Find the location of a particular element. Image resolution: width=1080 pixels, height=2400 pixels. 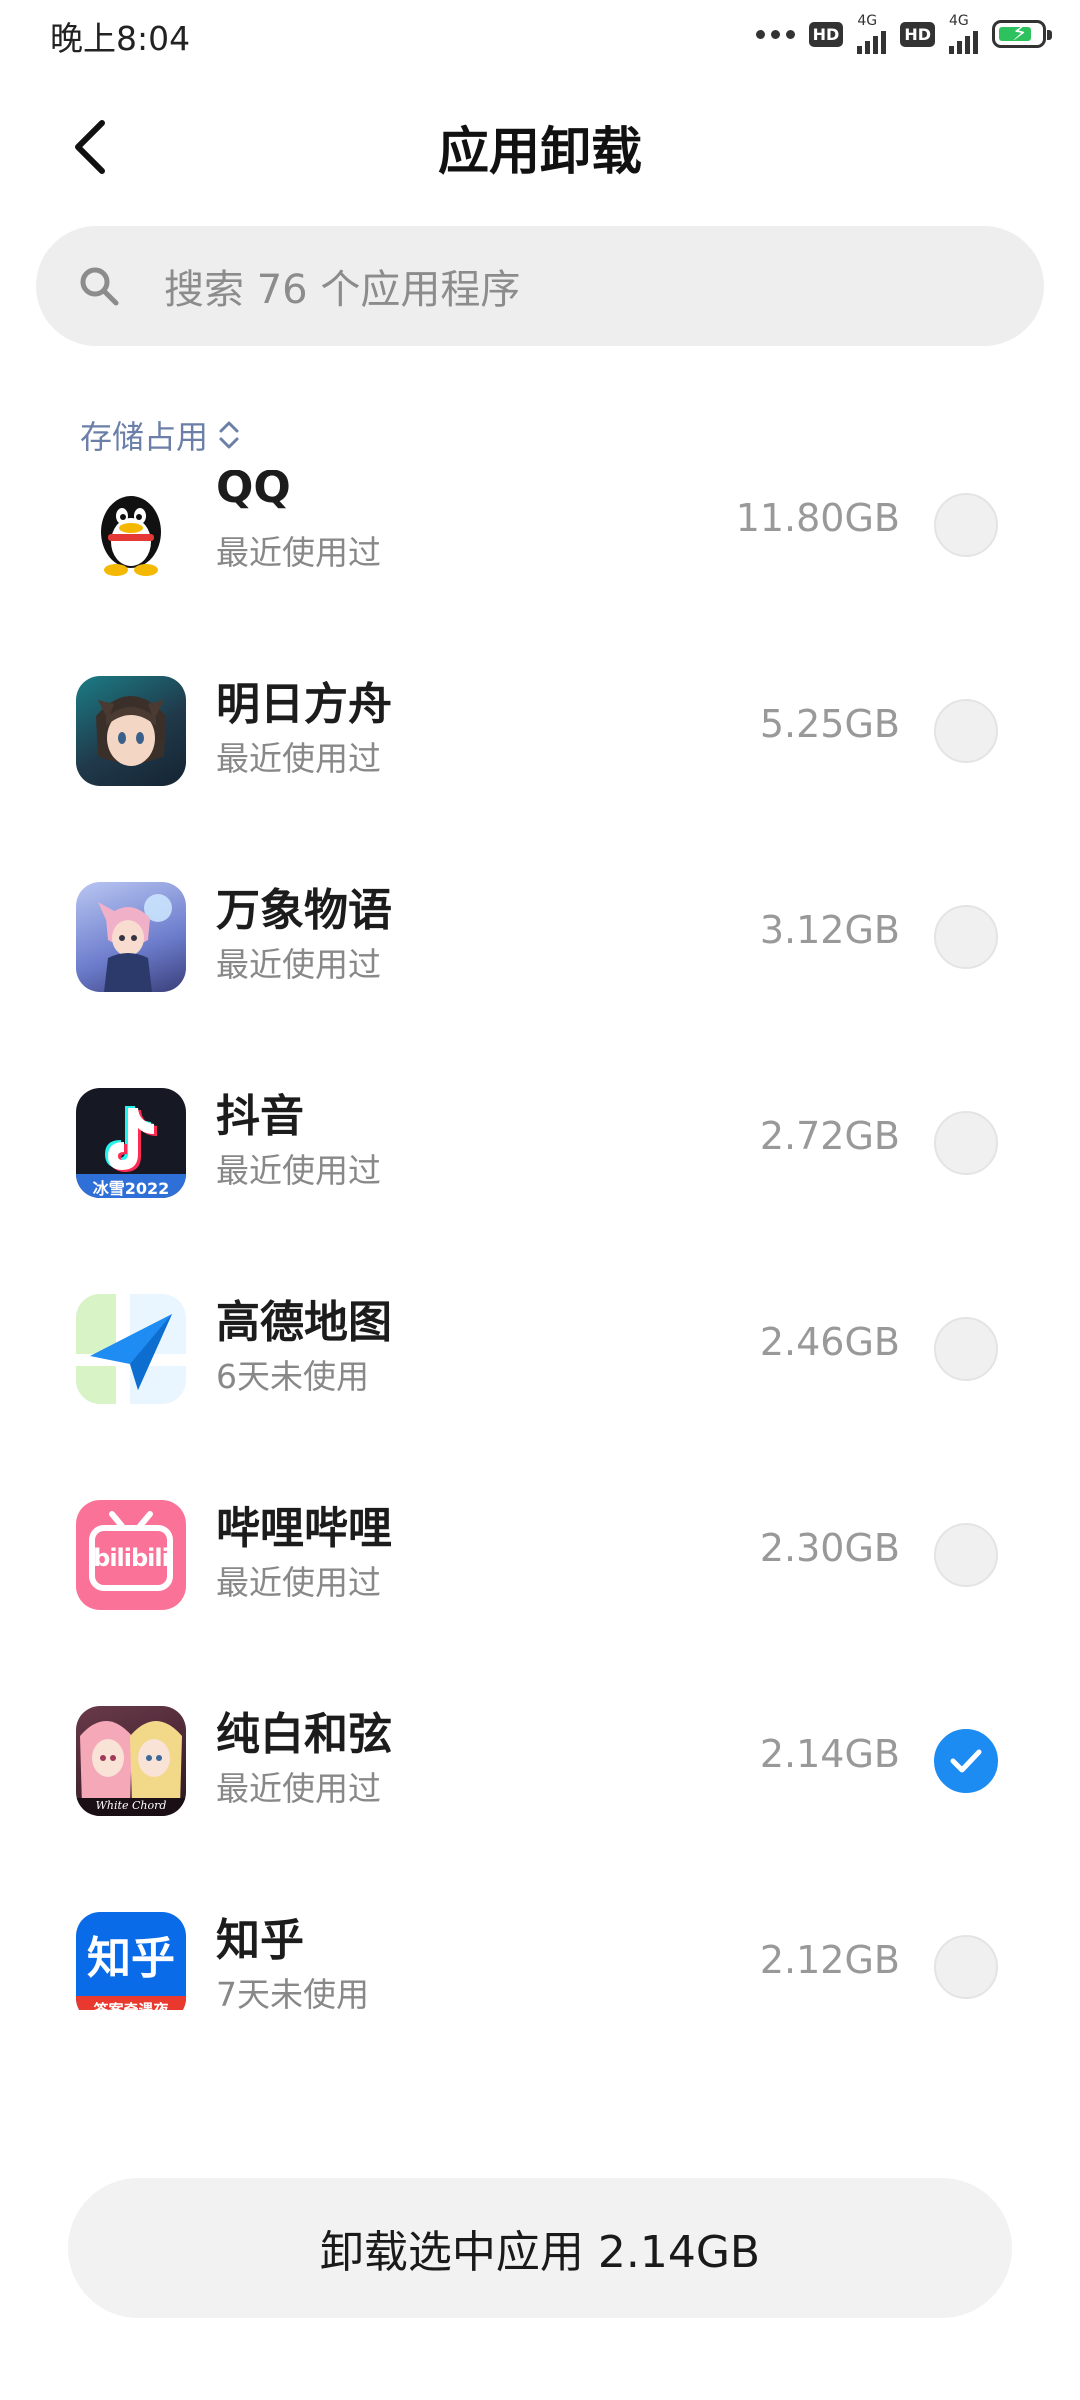

sort-updown-icon is located at coordinates (229, 435).